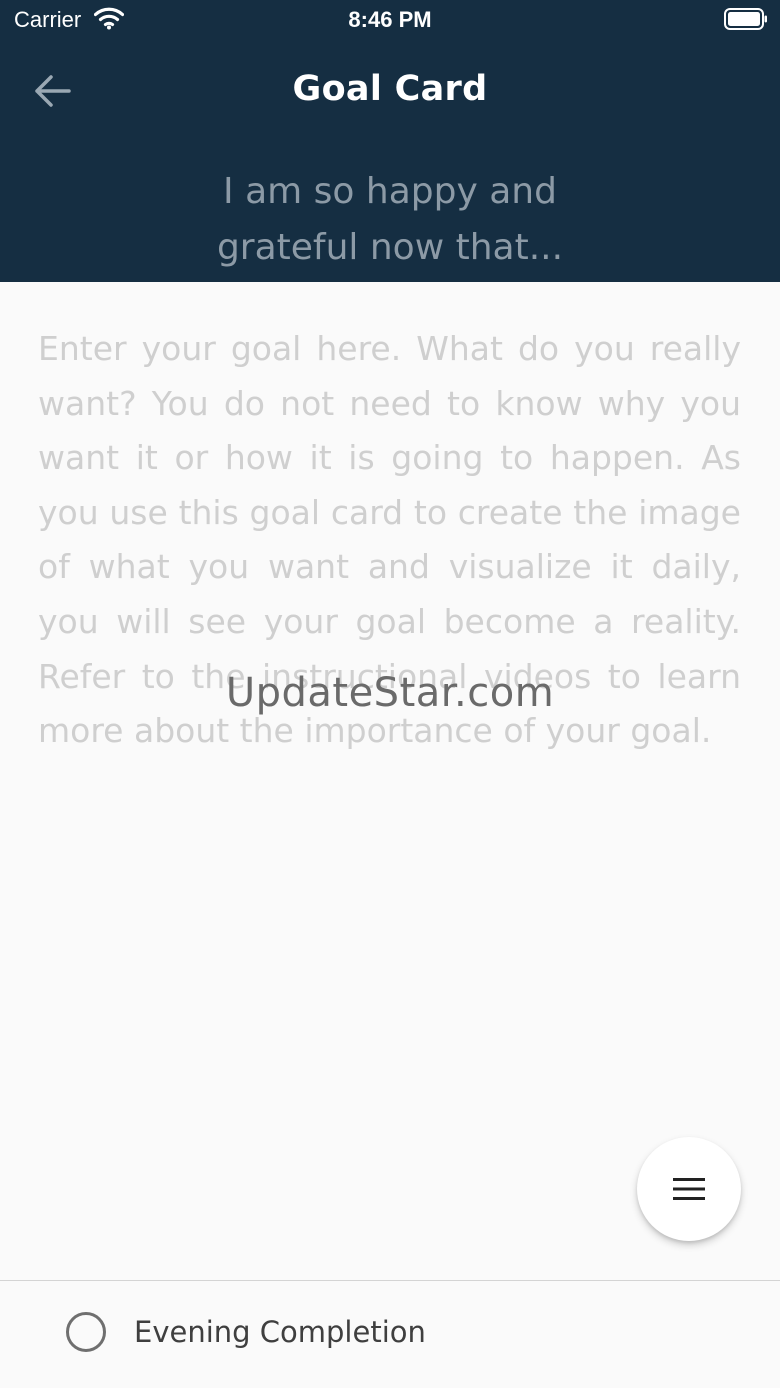 Image resolution: width=780 pixels, height=1388 pixels. I want to click on status-time: 8:46 PM, so click(390, 19).